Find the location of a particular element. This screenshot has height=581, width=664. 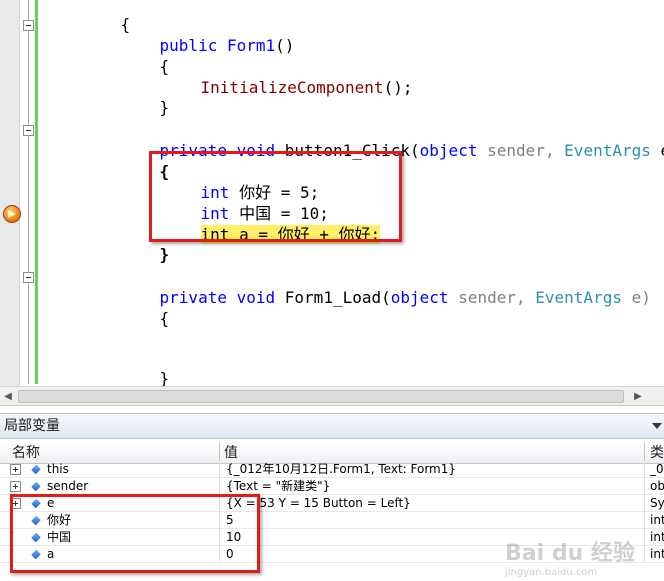

outline-line is located at coordinates (28, 192).